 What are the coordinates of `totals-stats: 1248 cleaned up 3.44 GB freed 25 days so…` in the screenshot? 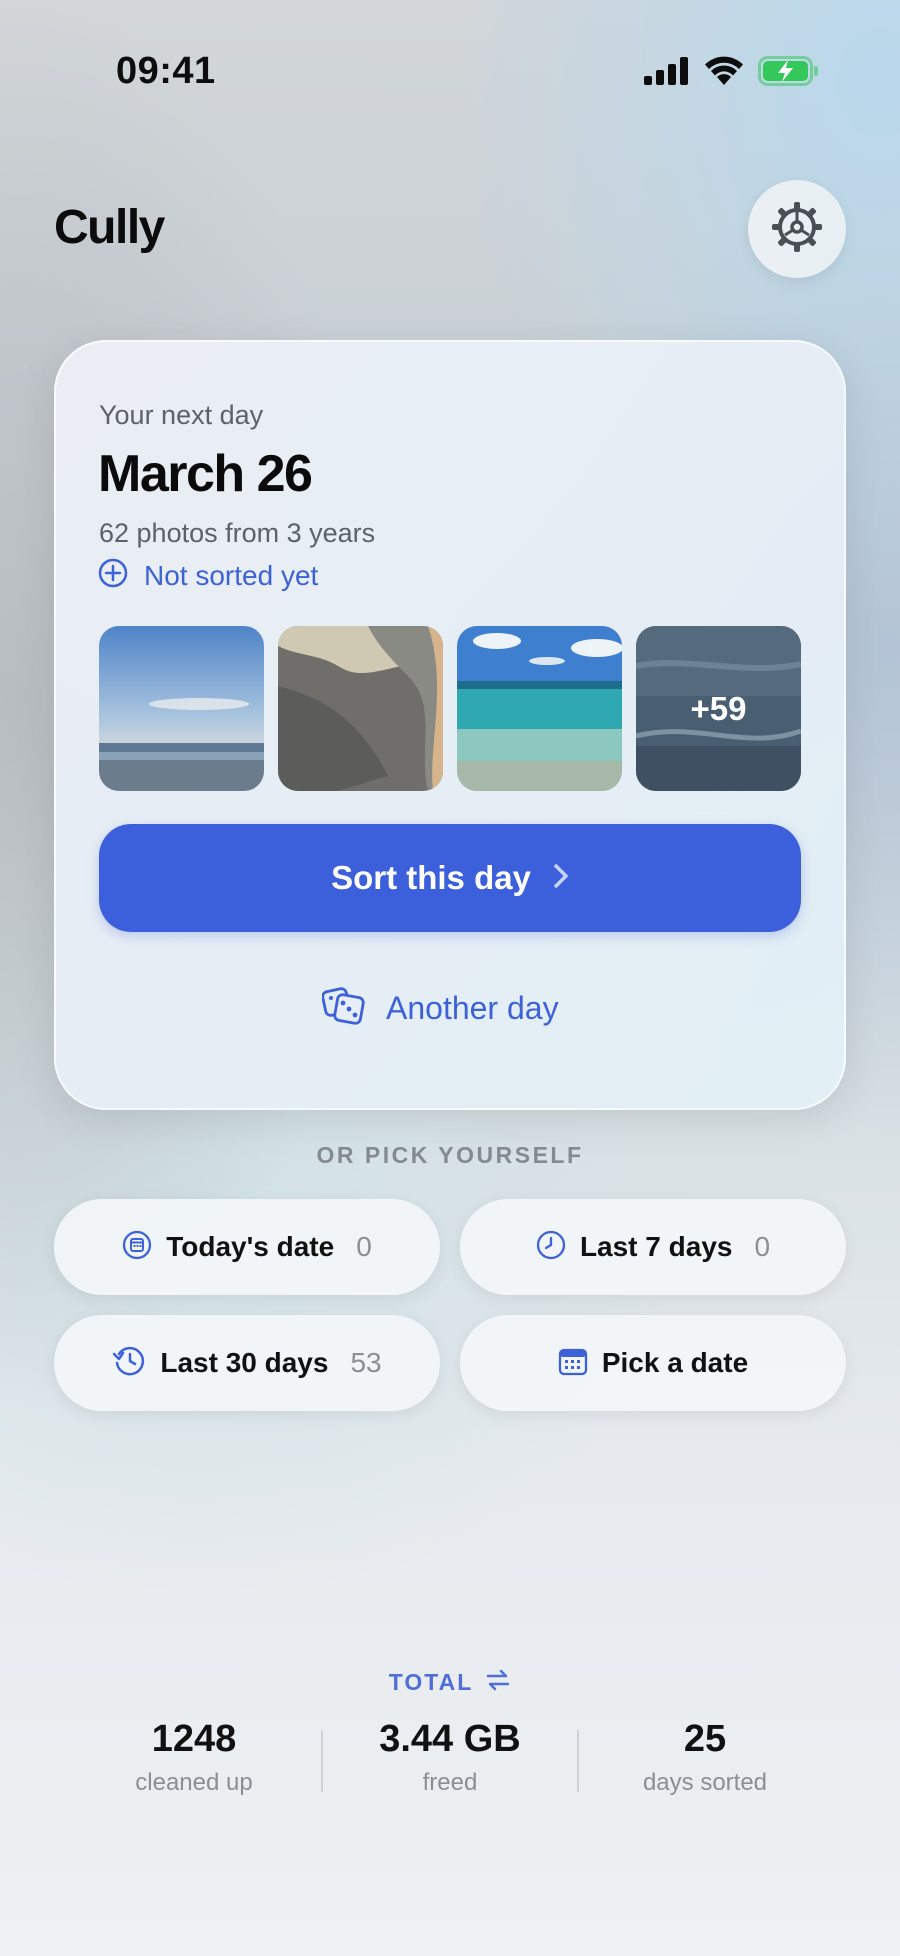 It's located at (450, 1773).